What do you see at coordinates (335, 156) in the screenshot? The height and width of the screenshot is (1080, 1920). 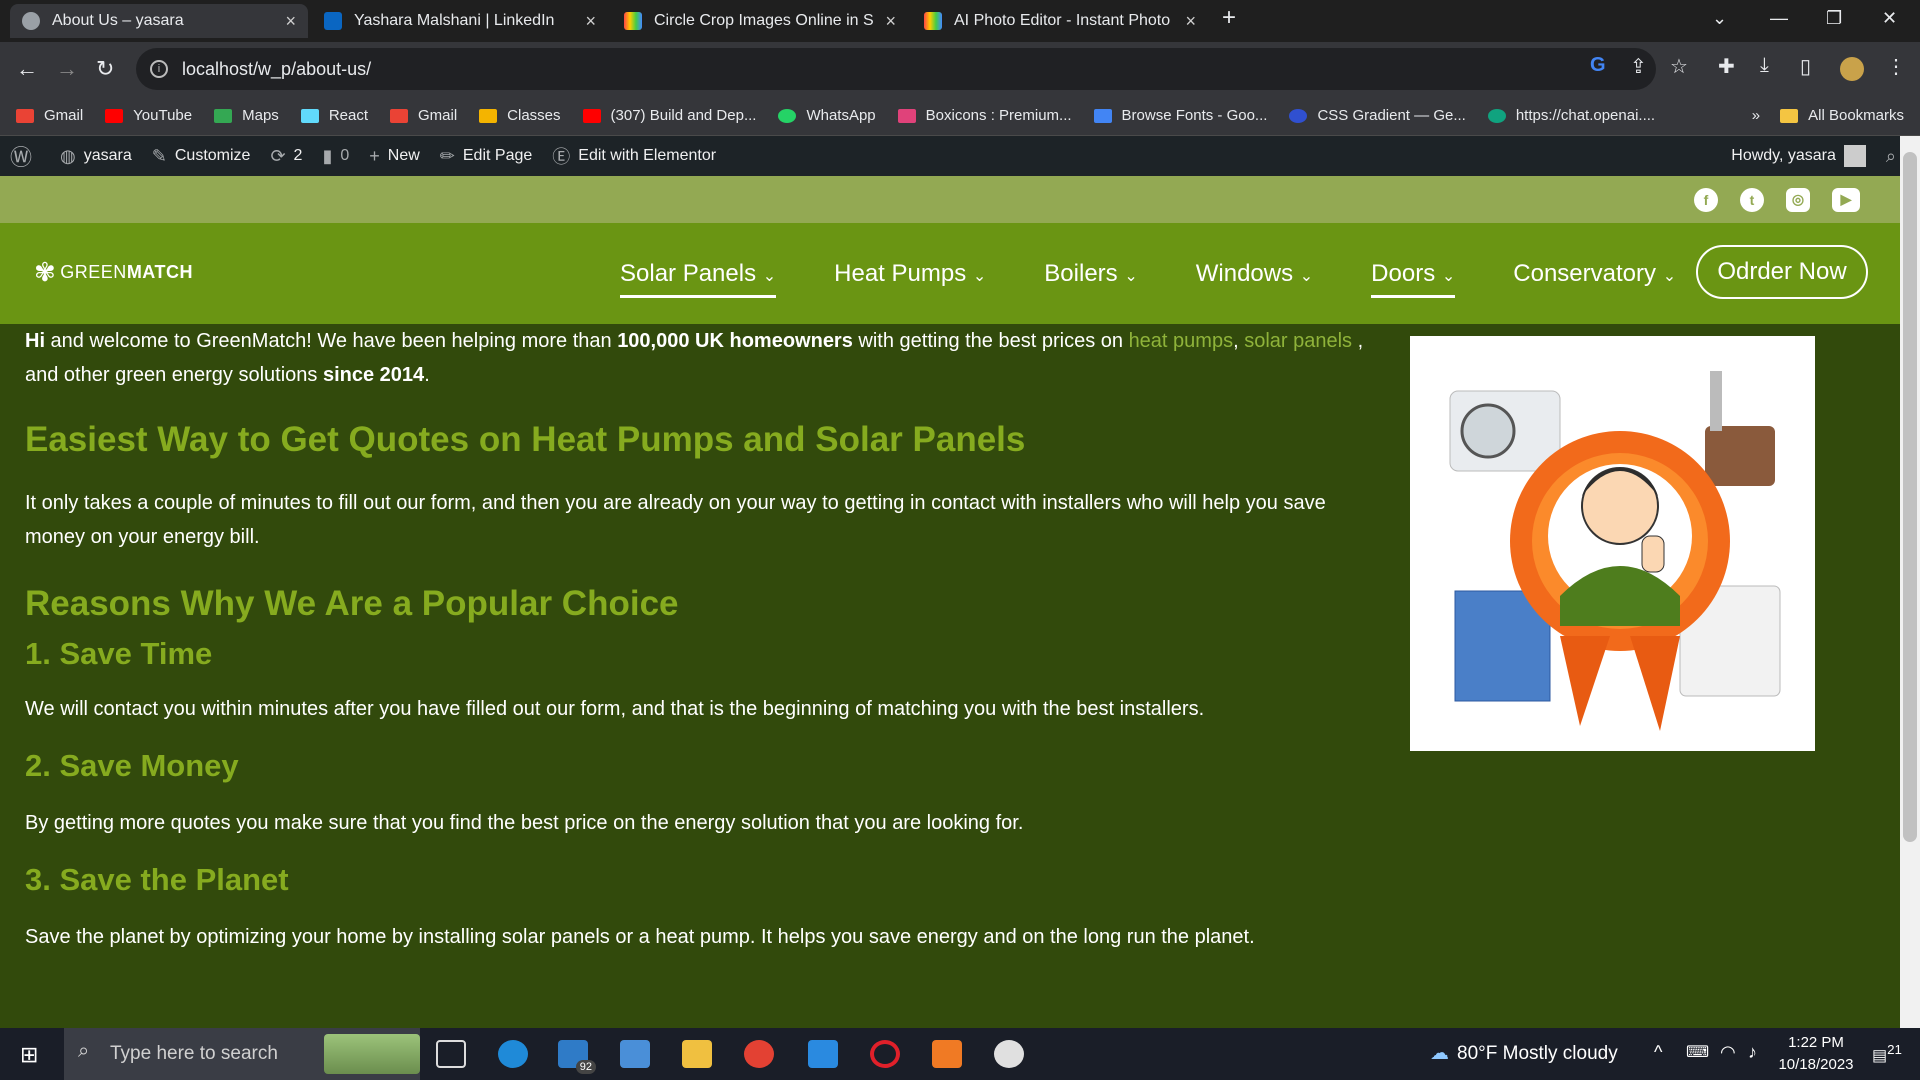 I see `wp-comments-link: ▮ 0` at bounding box center [335, 156].